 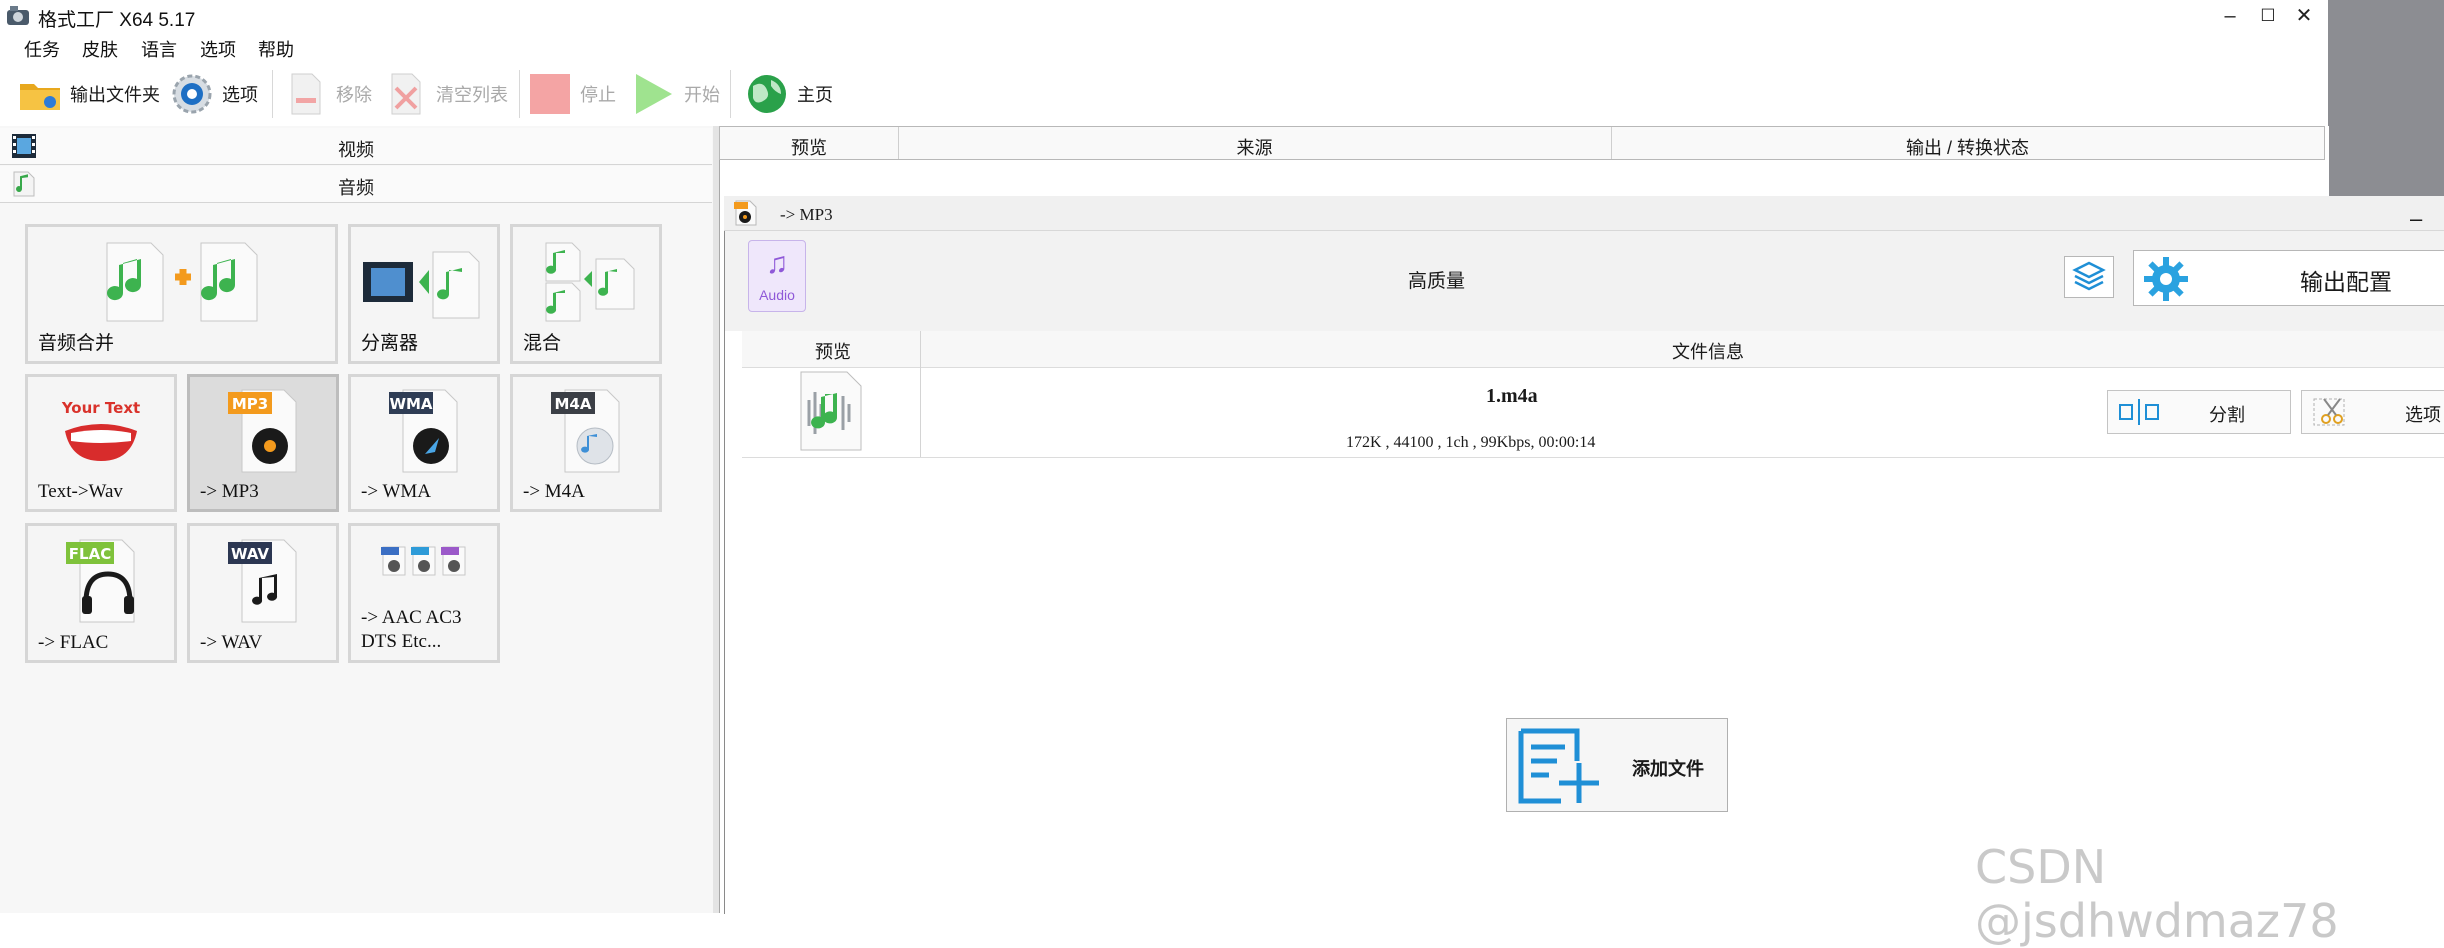 I want to click on tile-mp3: MP3 -> MP3, so click(x=263, y=443).